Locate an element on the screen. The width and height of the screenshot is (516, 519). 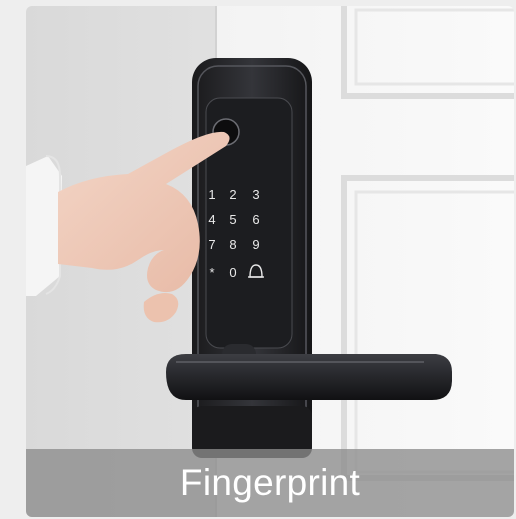
caption-bar: Fingerprint is located at coordinates (270, 483).